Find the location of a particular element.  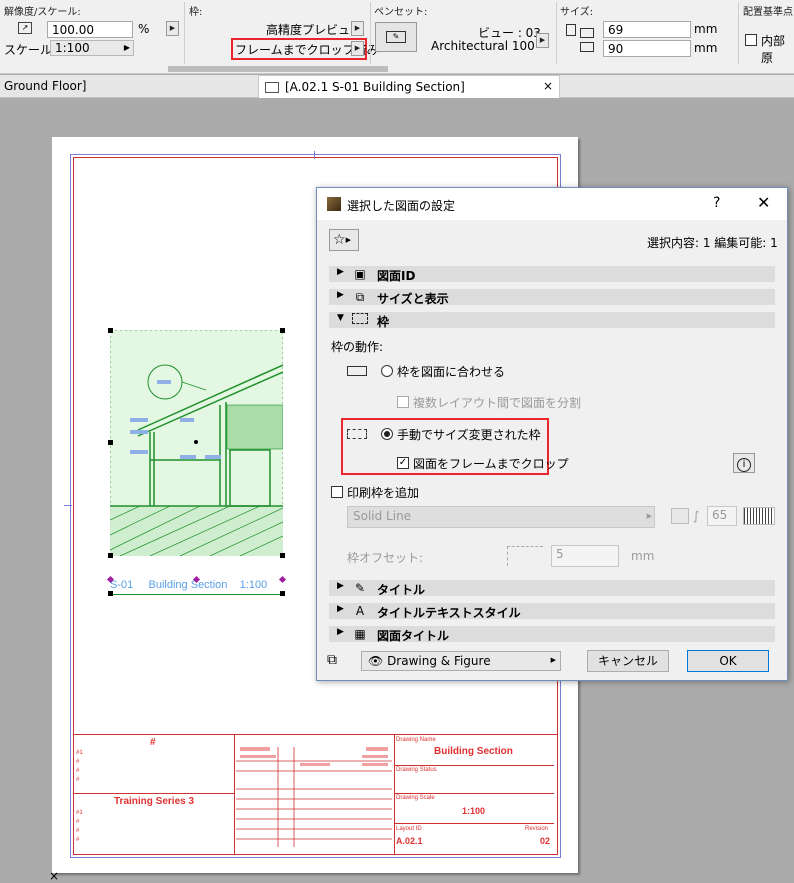

fit-frame-label: 枠を図面に合わせる is located at coordinates (451, 372).